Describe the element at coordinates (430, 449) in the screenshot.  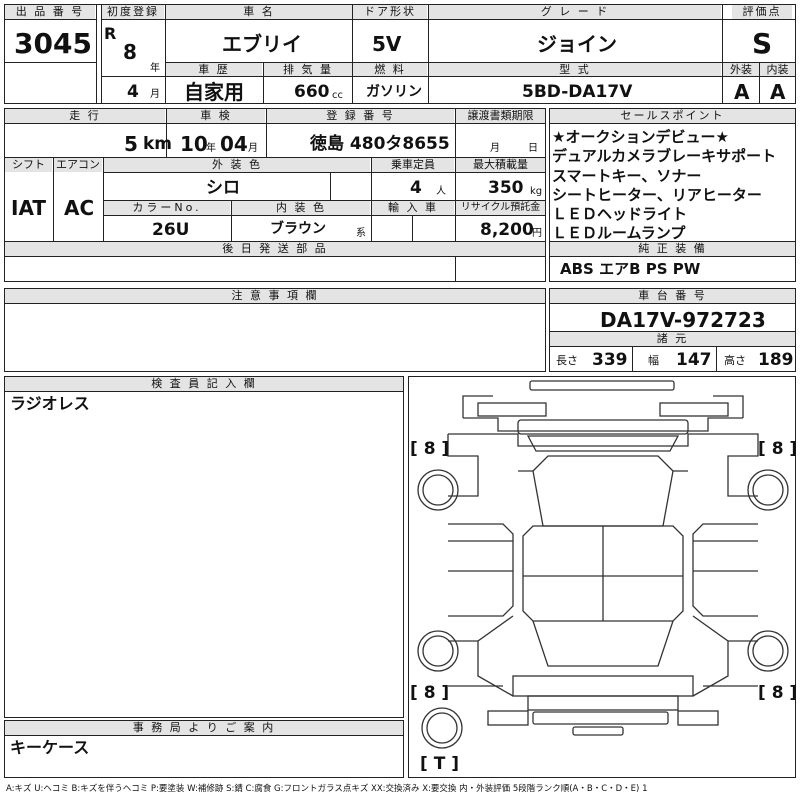
I see `tire-front-left-rating: [ 8 ]` at that location.